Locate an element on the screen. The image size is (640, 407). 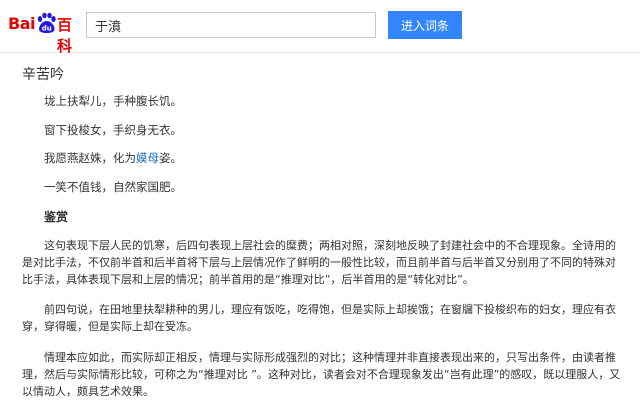
logo-text-bai: Bai is located at coordinates (21, 23).